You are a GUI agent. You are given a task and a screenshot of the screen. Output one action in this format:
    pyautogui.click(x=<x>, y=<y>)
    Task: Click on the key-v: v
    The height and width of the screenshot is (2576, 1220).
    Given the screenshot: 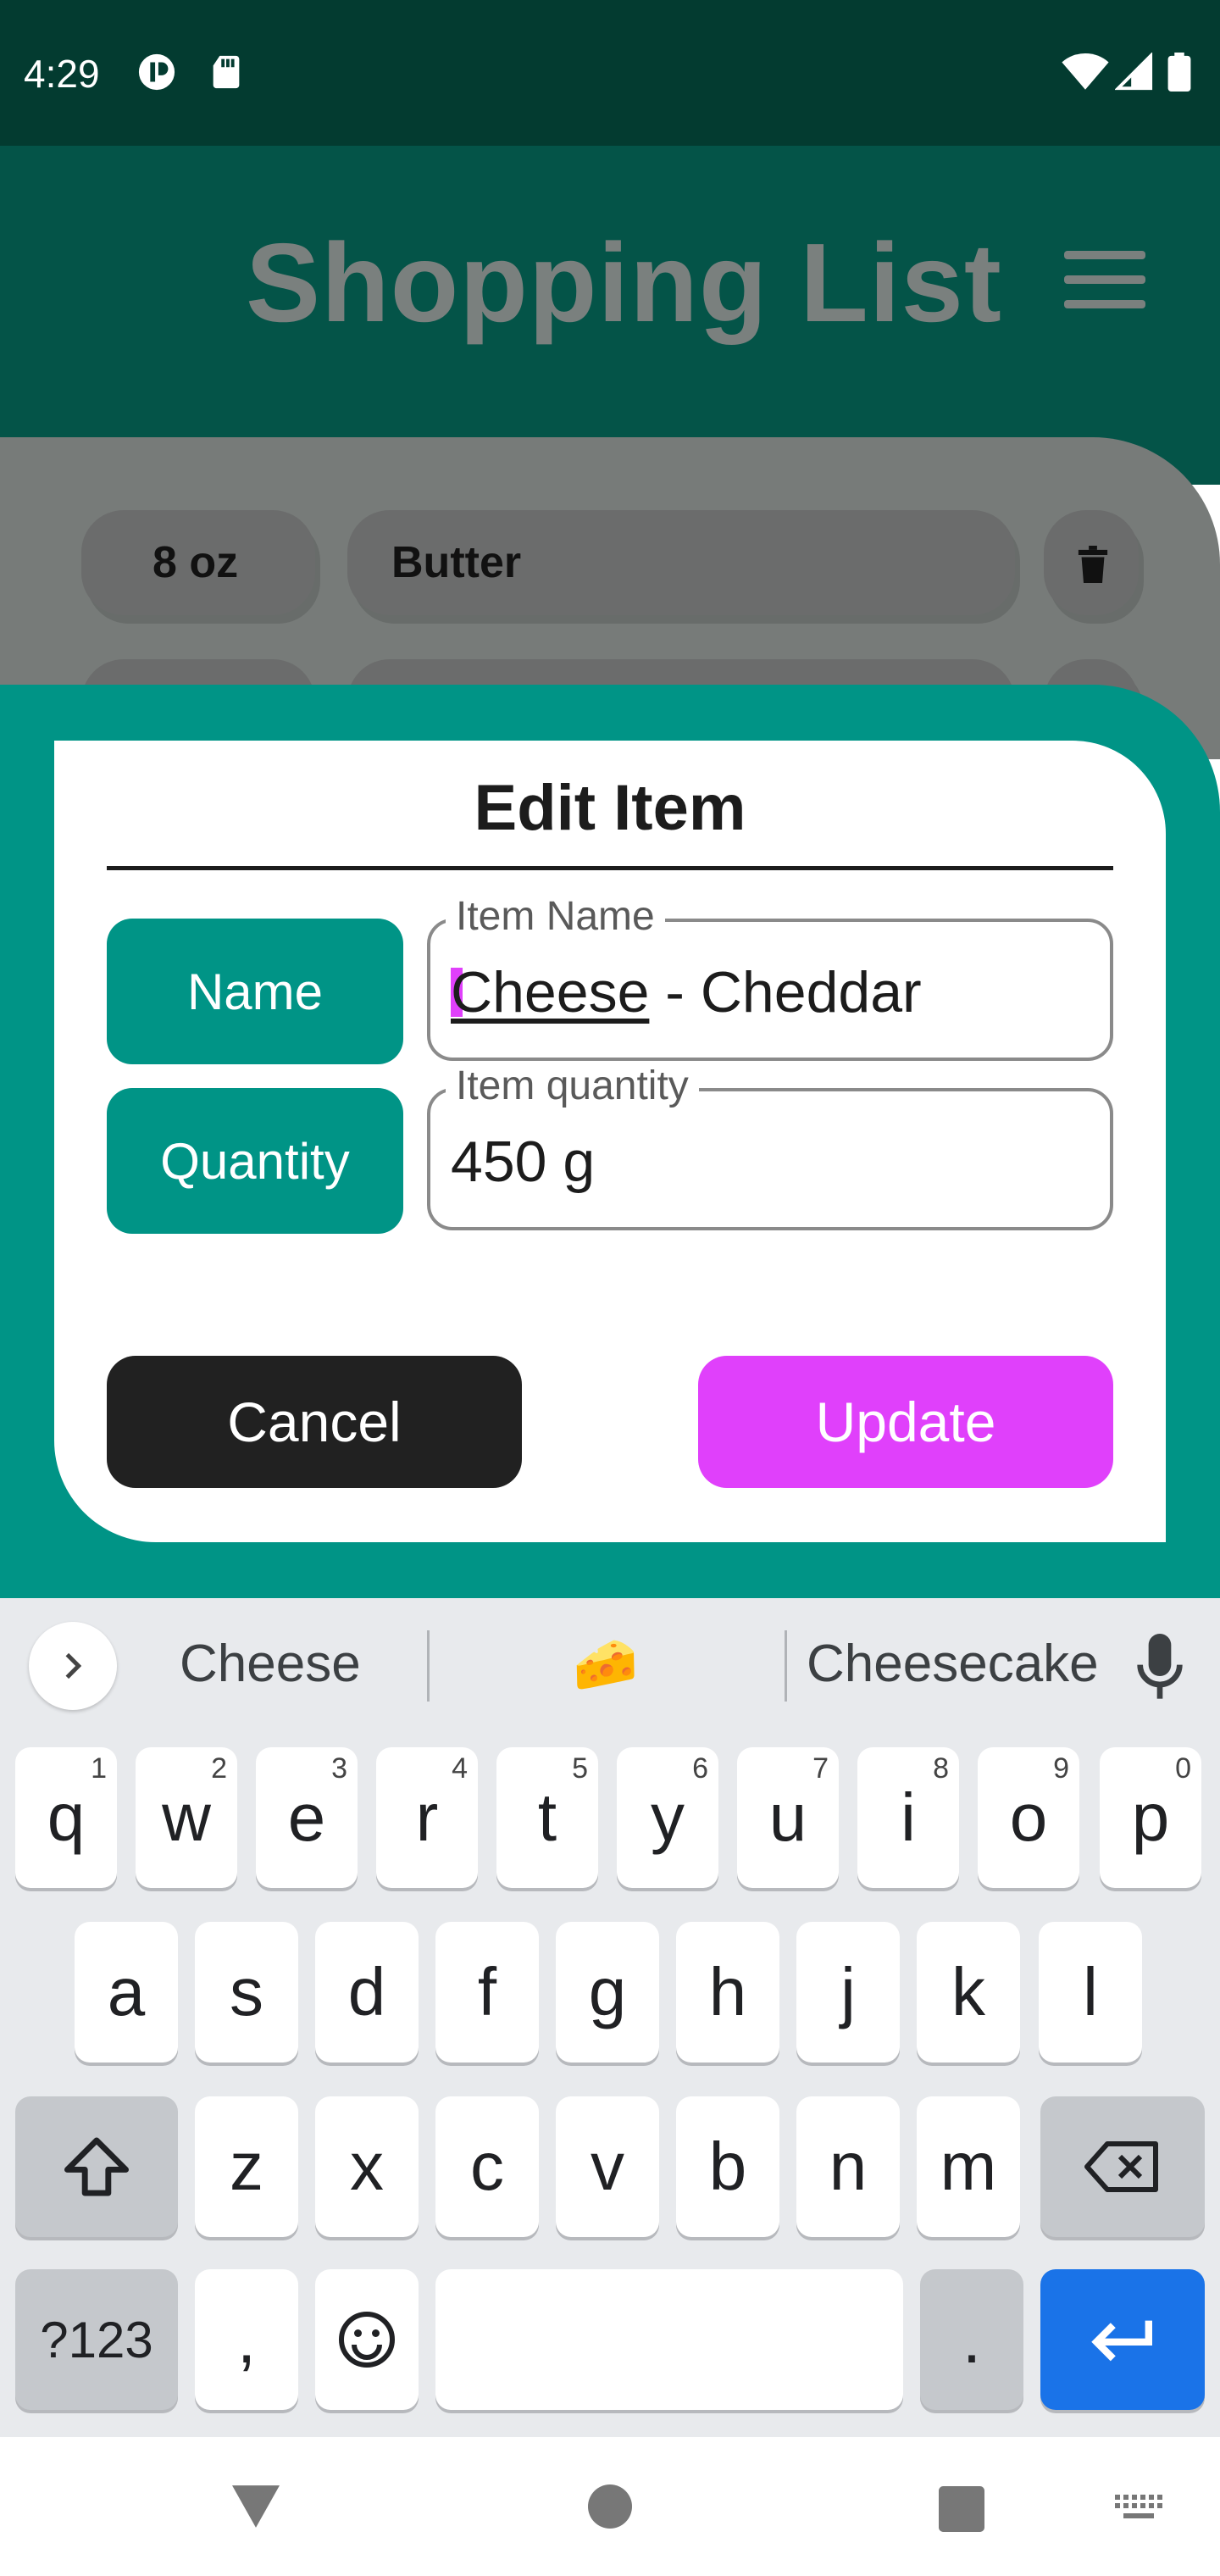 What is the action you would take?
    pyautogui.click(x=607, y=2166)
    